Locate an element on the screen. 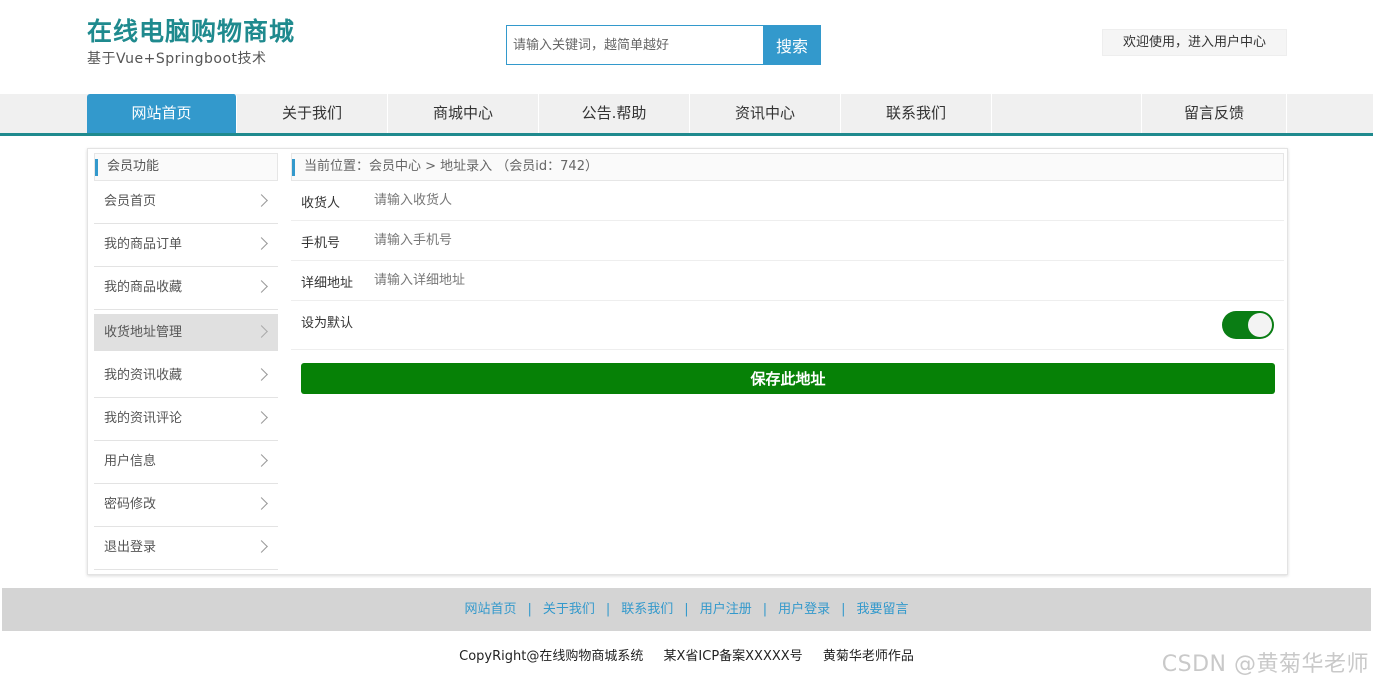 This screenshot has height=684, width=1373. address-row: 详细地址 is located at coordinates (787, 281).